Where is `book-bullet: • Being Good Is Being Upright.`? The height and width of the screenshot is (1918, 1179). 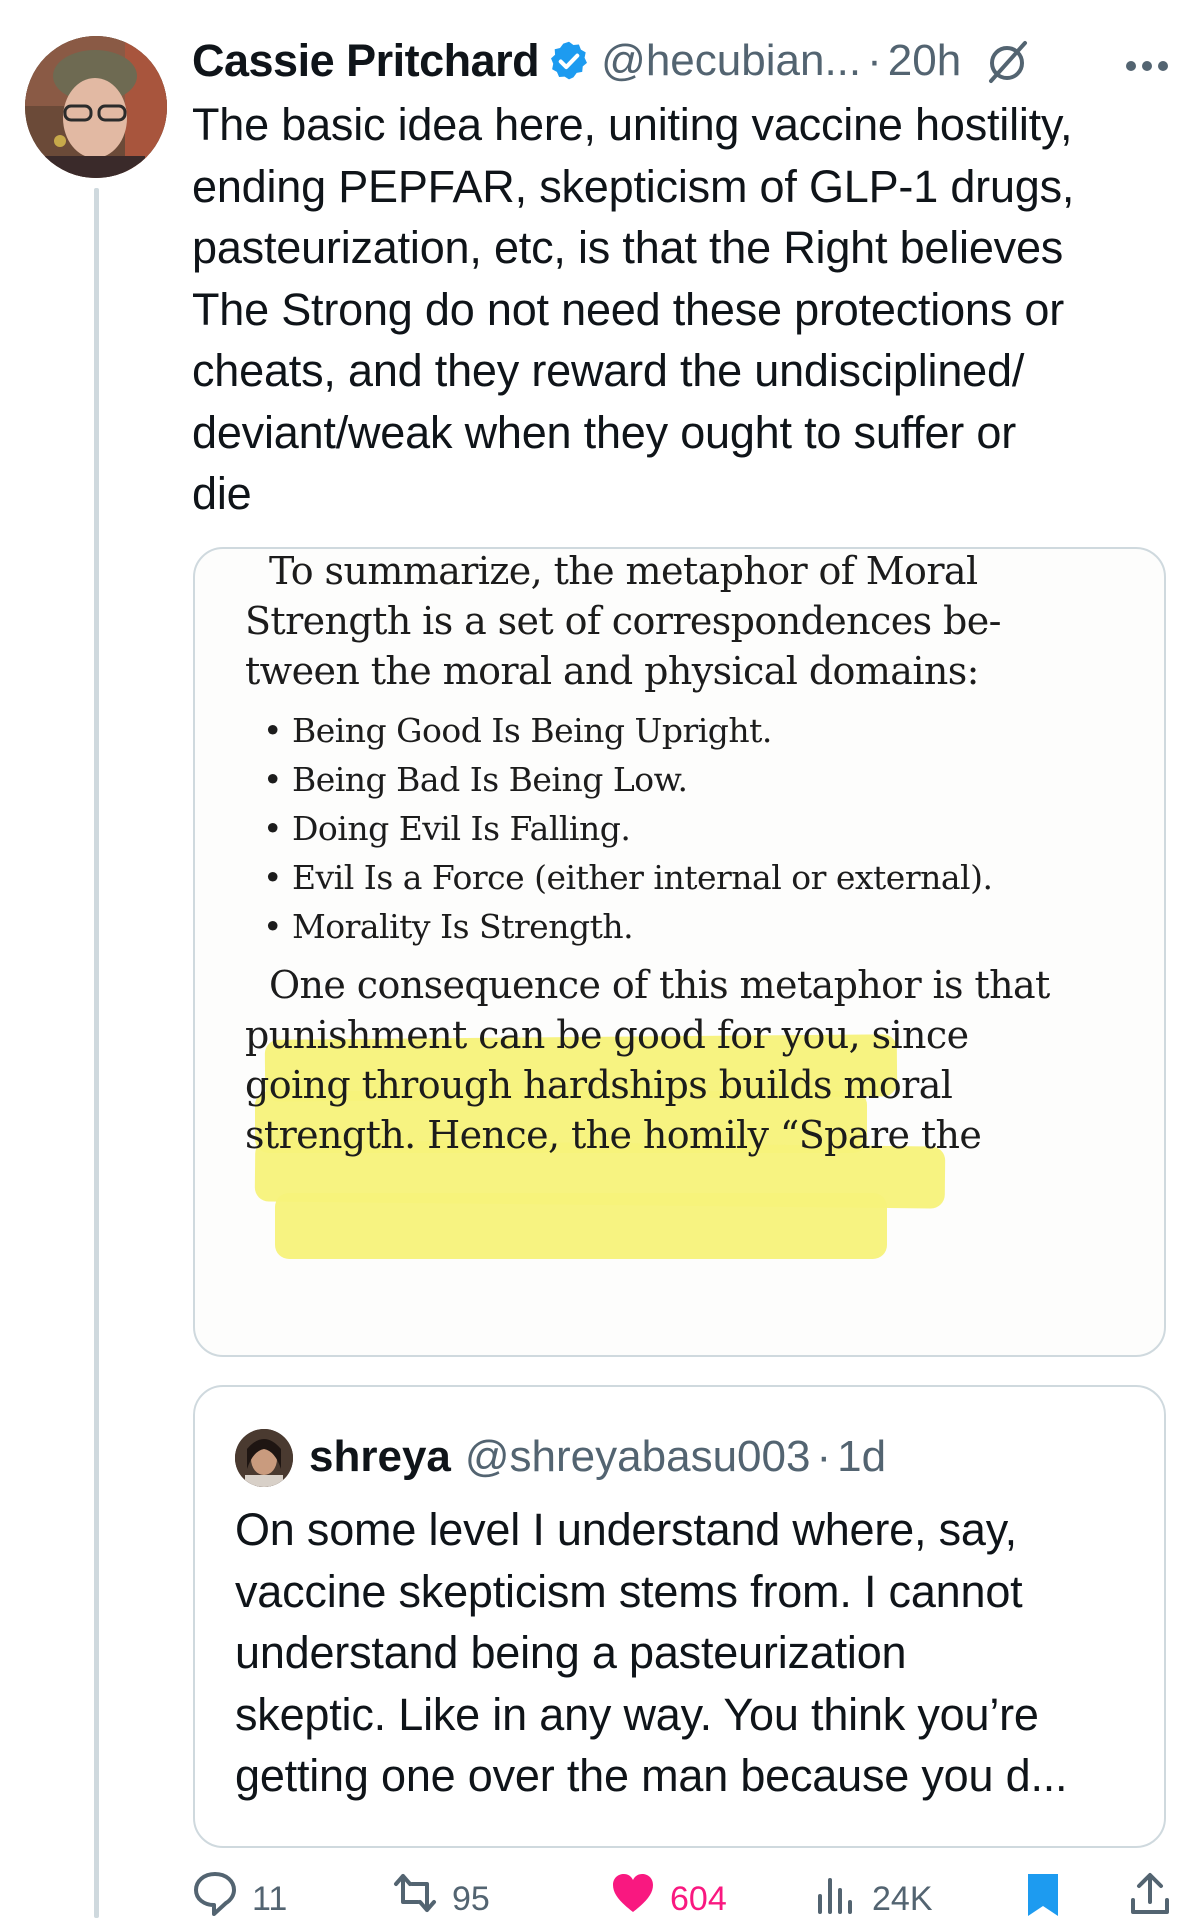 book-bullet: • Being Good Is Being Upright. is located at coordinates (517, 730).